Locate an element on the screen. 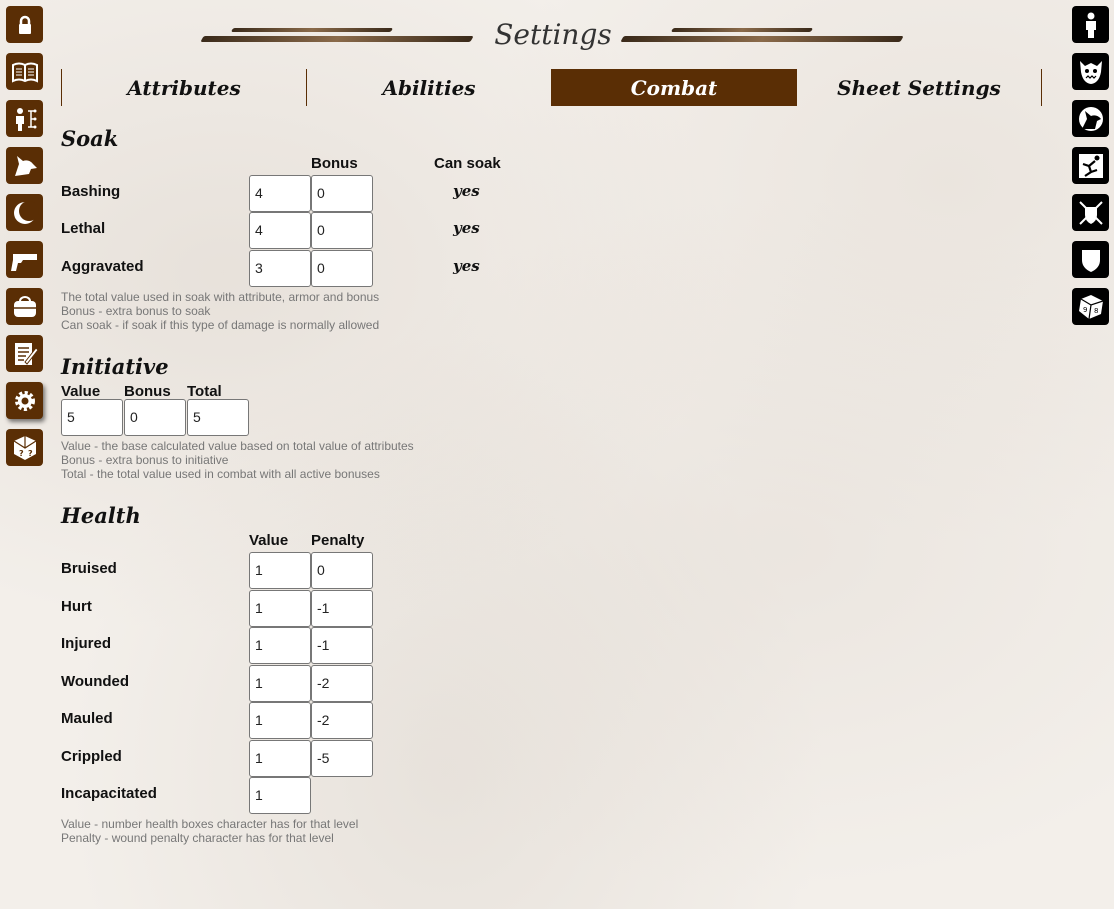  soak-bashing-value: 4 is located at coordinates (280, 193).